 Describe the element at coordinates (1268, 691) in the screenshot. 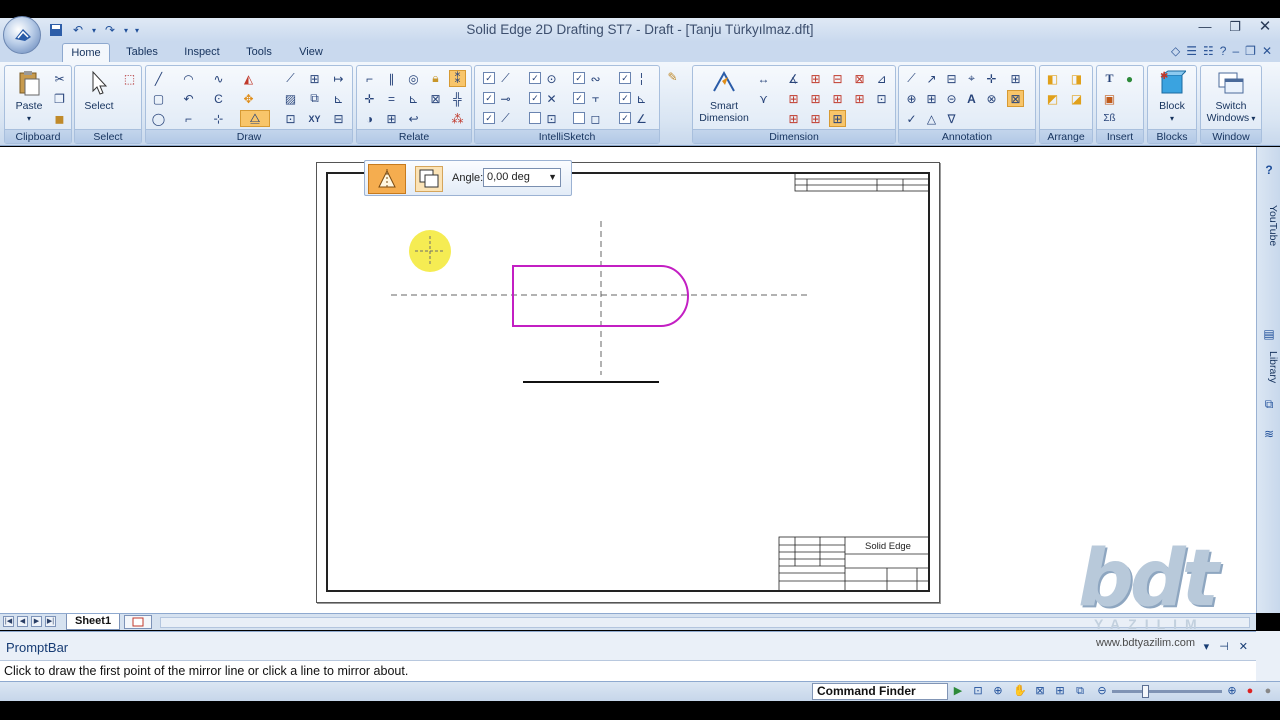

I see `stop-icon: ●` at that location.